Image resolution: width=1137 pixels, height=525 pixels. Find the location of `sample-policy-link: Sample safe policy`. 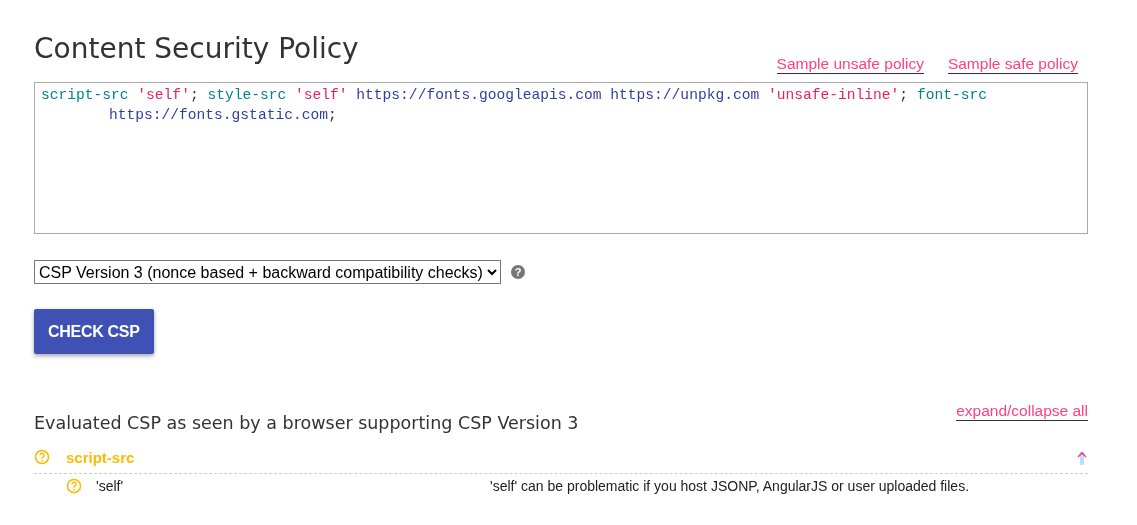

sample-policy-link: Sample safe policy is located at coordinates (1012, 64).